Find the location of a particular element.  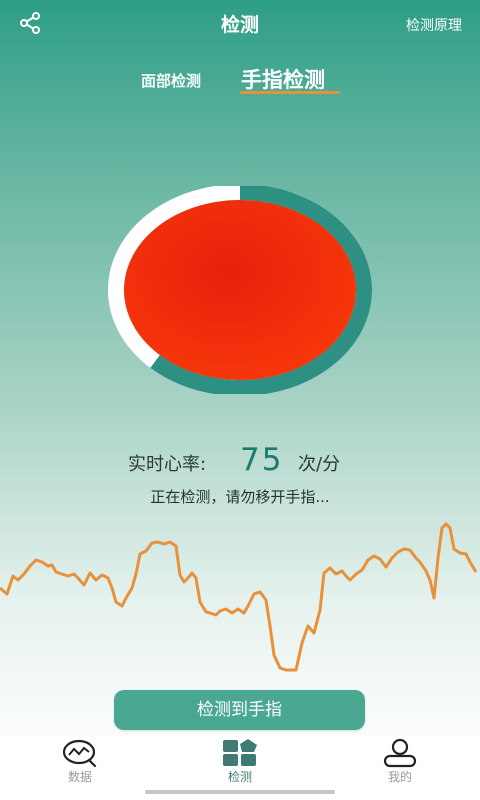

nav-item-mine: 我的 is located at coordinates (400, 761).